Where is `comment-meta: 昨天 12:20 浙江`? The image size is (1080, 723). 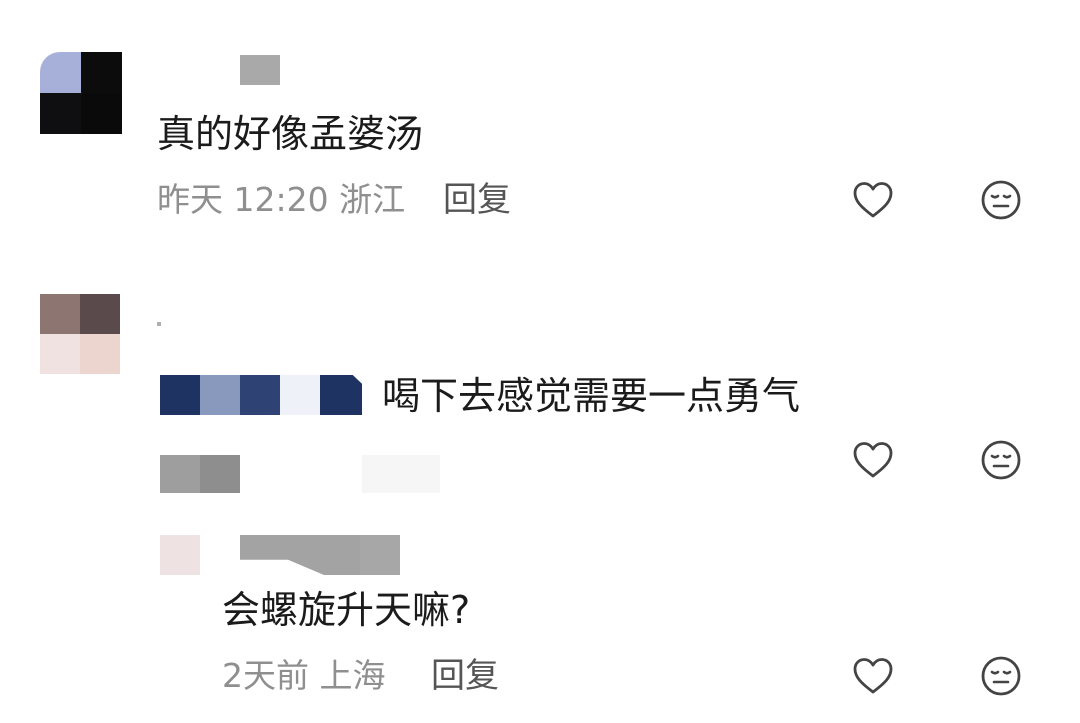 comment-meta: 昨天 12:20 浙江 is located at coordinates (281, 200).